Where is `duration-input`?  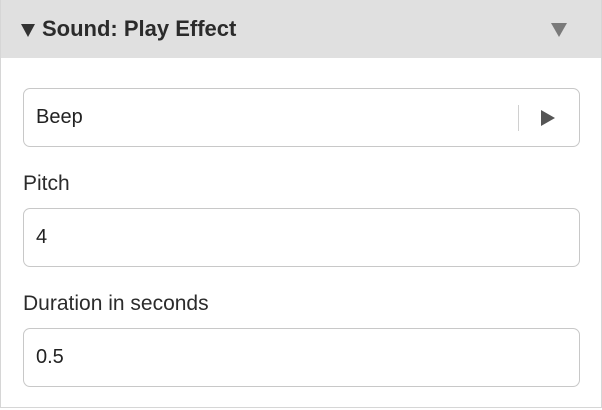 duration-input is located at coordinates (301, 357).